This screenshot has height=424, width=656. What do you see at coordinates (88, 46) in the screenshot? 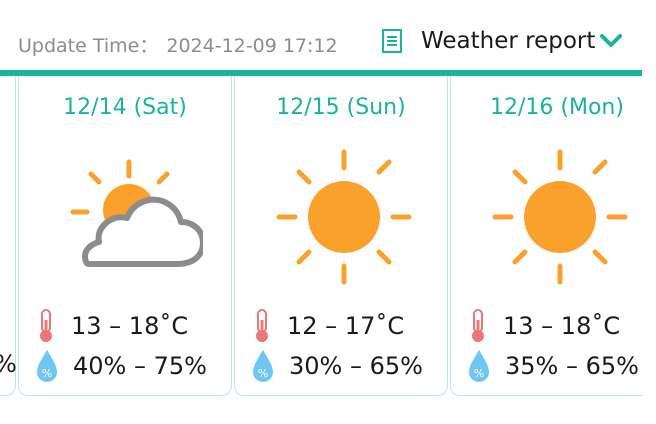
I see `update-time-label: Update Time：` at bounding box center [88, 46].